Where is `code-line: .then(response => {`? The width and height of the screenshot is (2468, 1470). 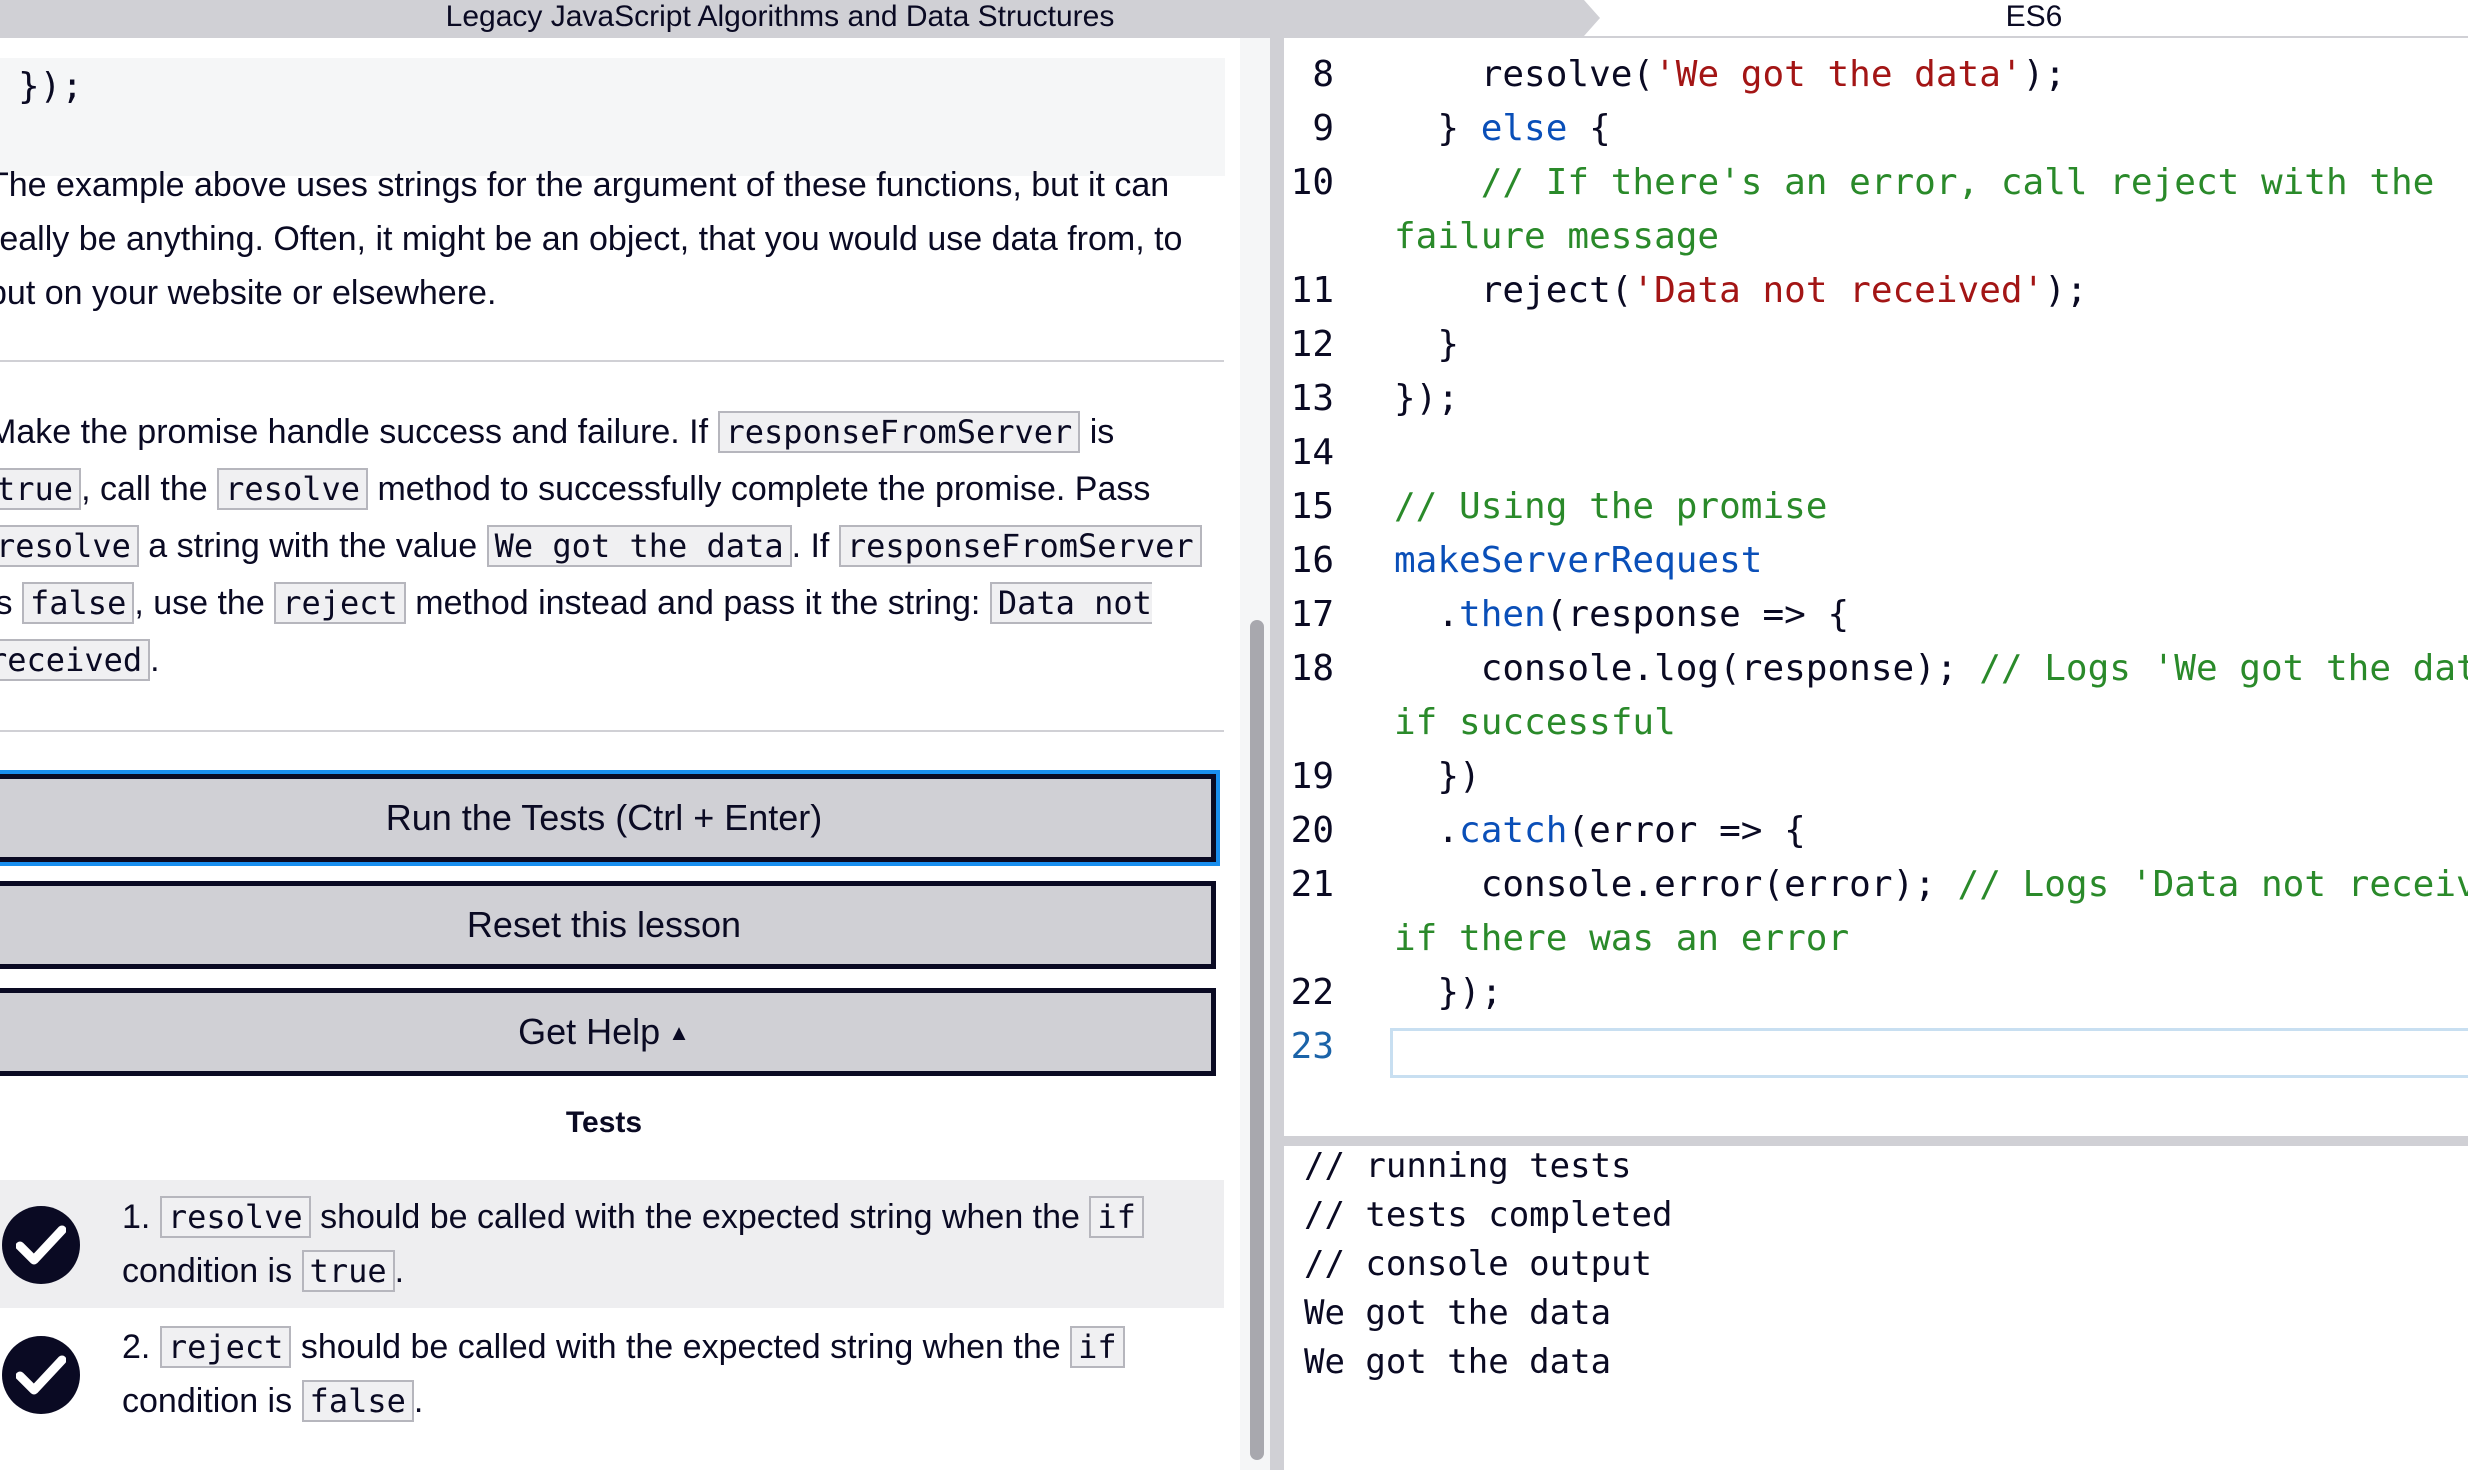 code-line: .then(response => { is located at coordinates (1621, 614).